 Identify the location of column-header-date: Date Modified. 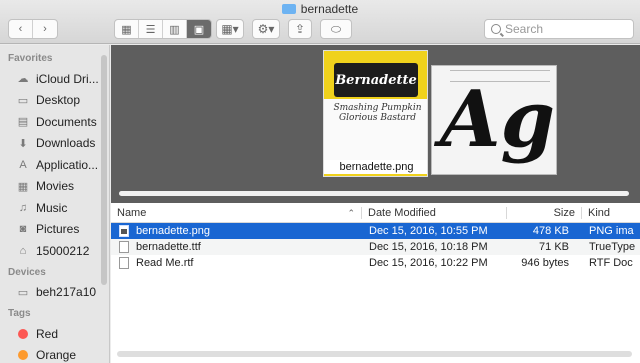
(433, 212).